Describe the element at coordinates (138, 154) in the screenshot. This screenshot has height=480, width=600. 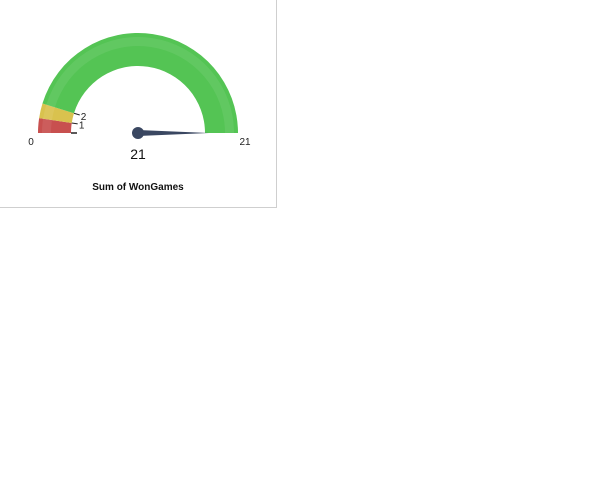
I see `gauge-value-label: 21` at that location.